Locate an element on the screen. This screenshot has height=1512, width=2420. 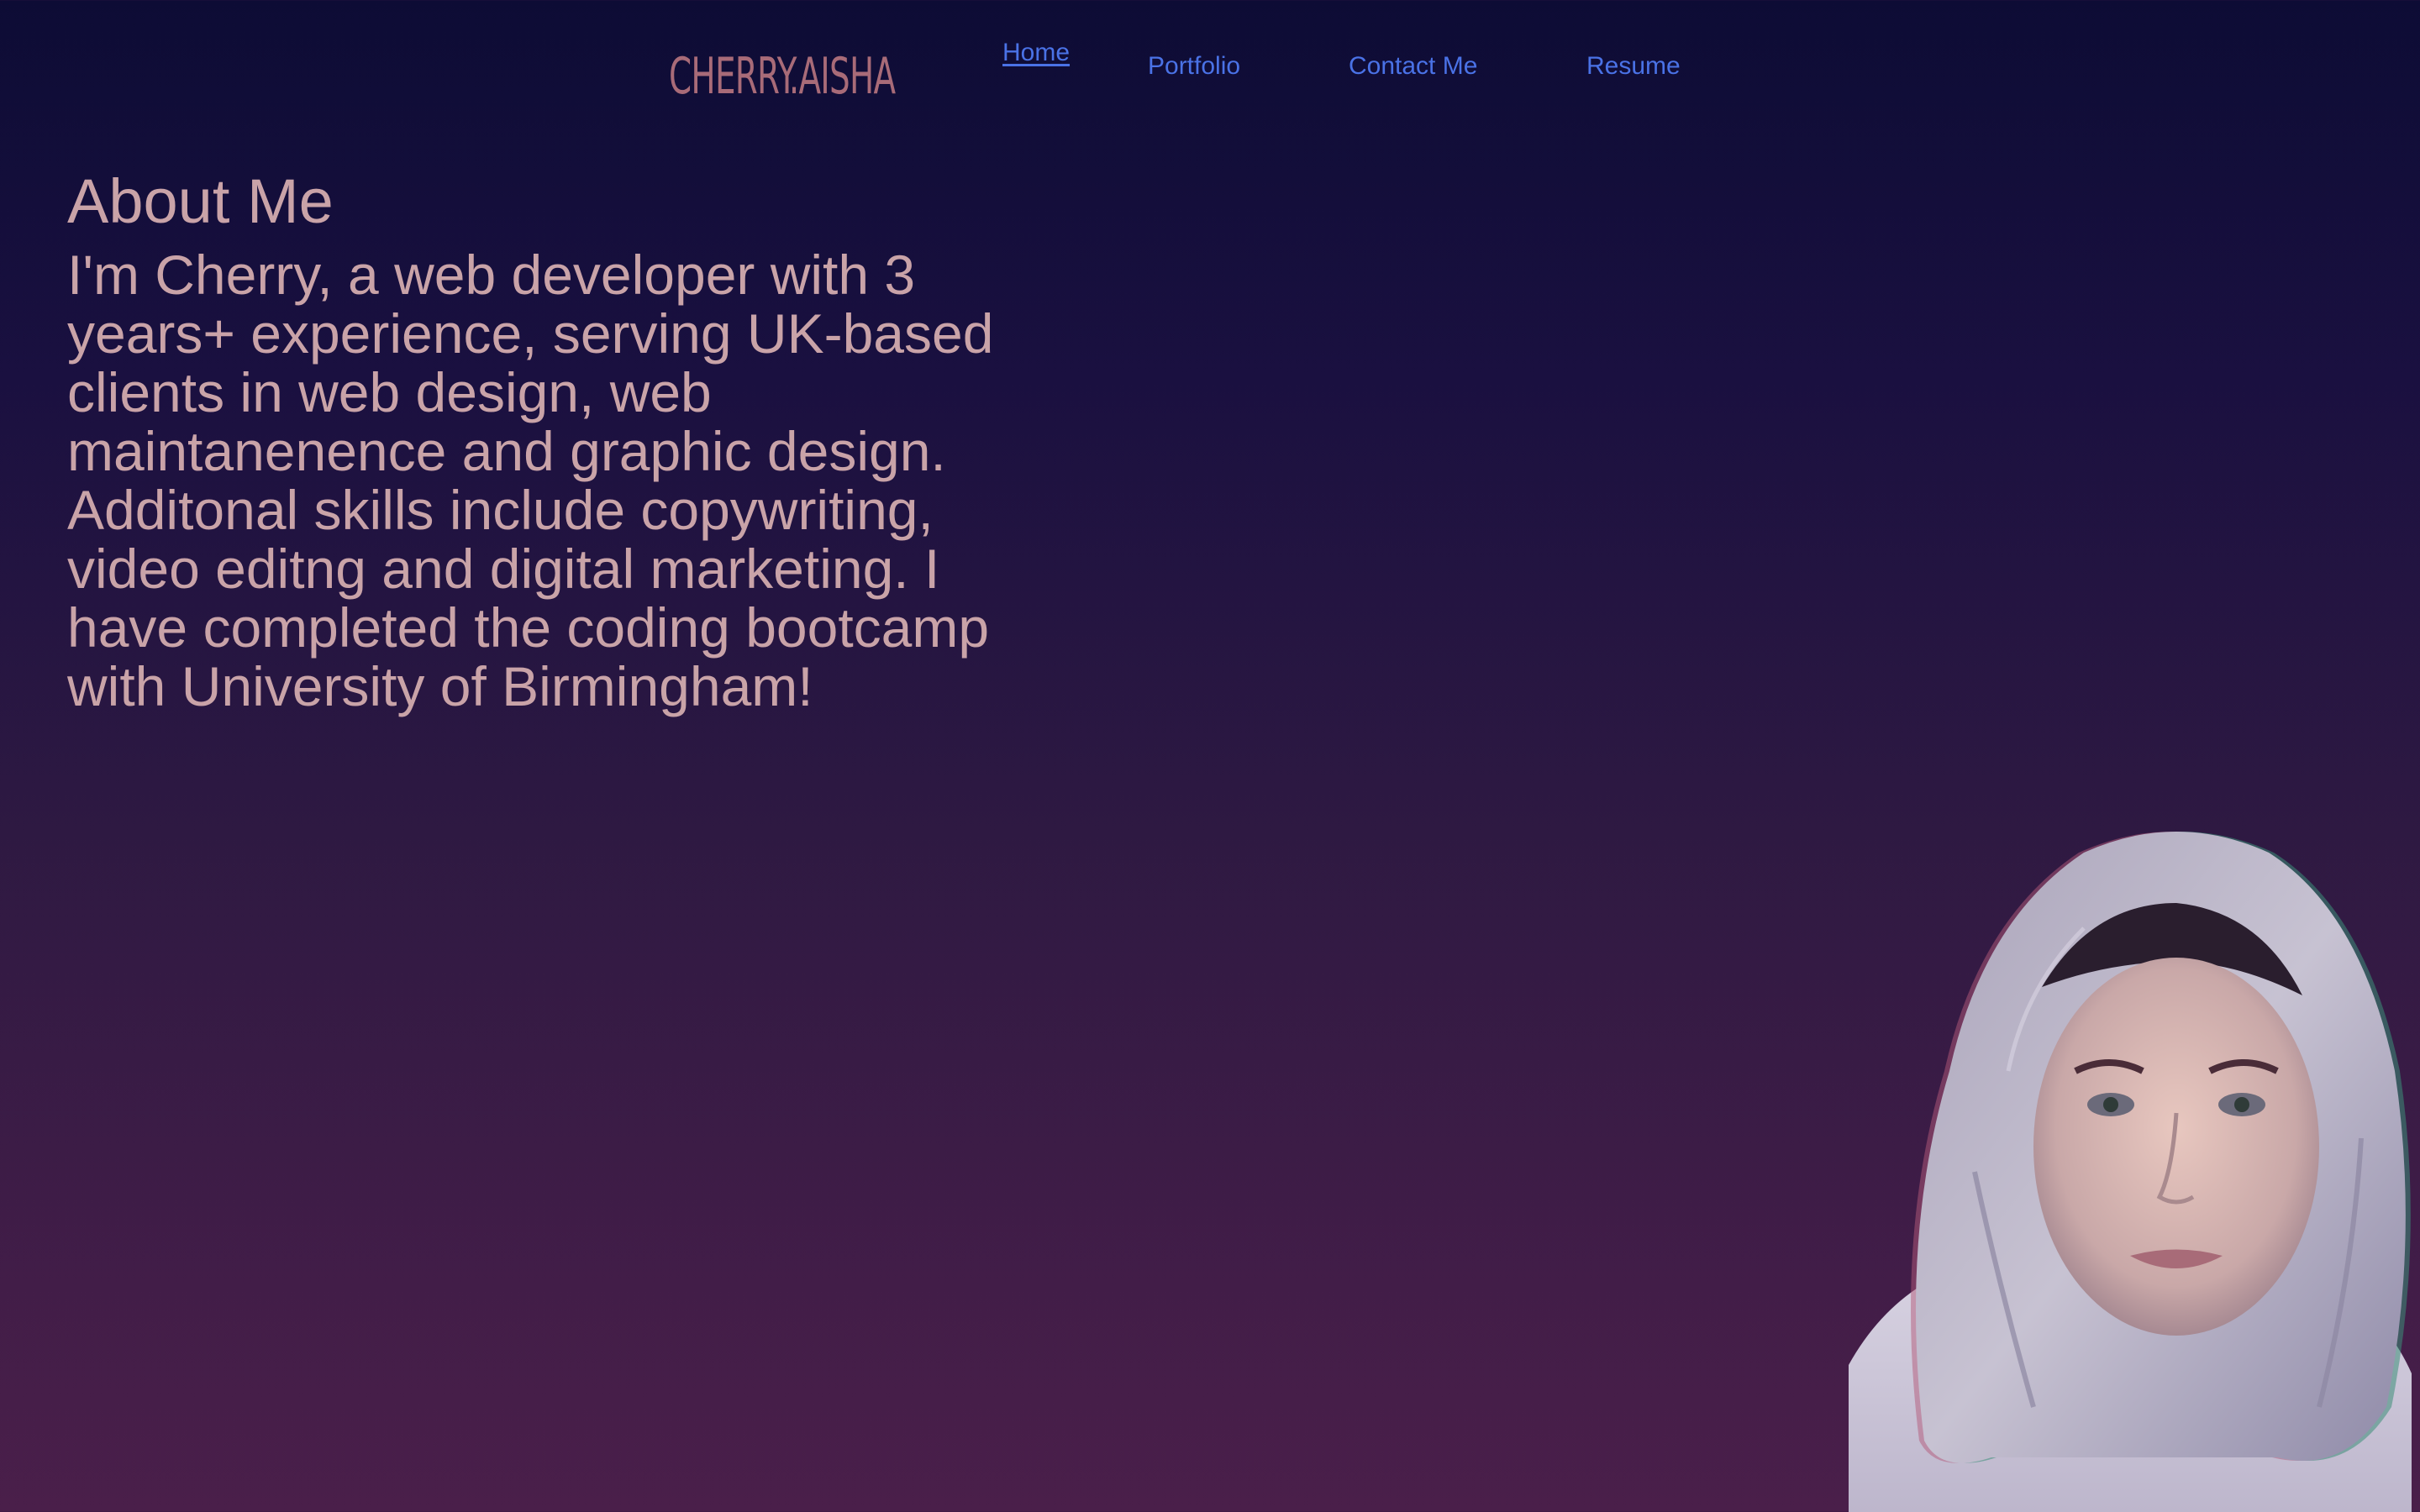
nav-link-portfolio: Portfolio is located at coordinates (1194, 66).